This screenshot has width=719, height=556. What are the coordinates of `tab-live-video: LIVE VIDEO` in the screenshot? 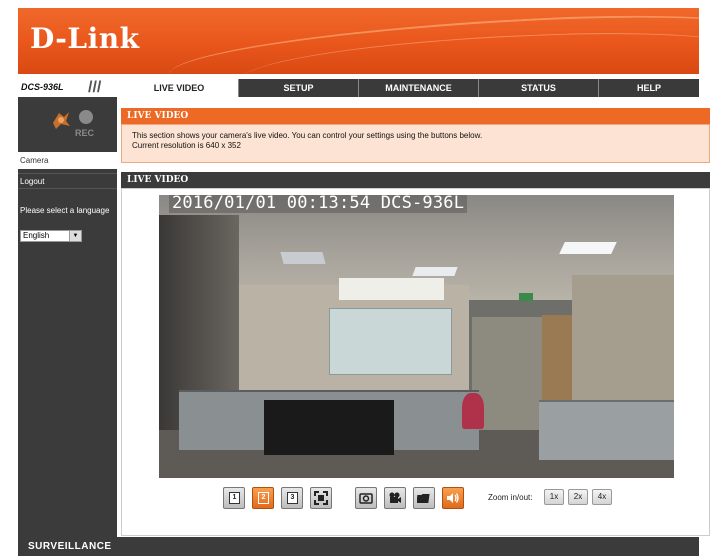 It's located at (179, 88).